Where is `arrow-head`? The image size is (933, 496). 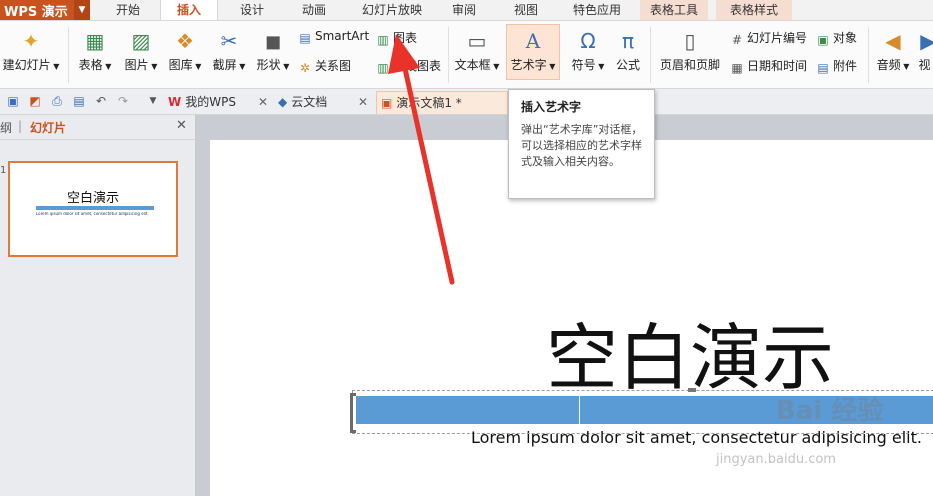 arrow-head is located at coordinates (404, 54).